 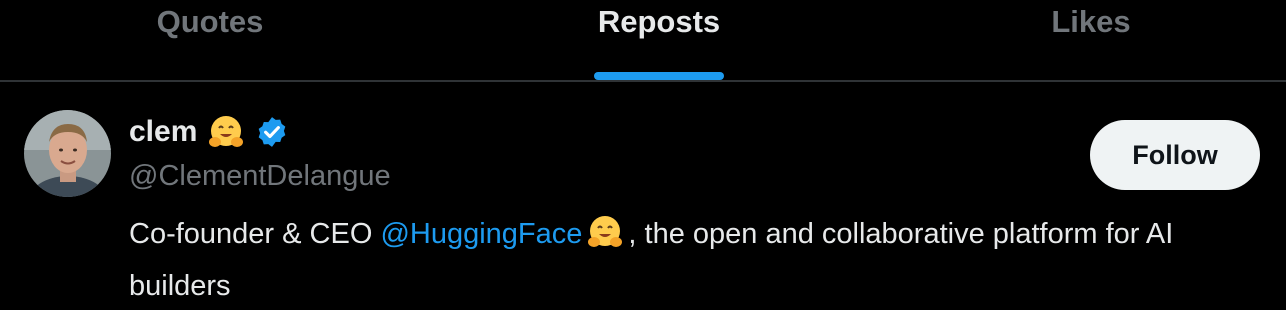 I want to click on bio-mention-link: @HuggingFace, so click(x=481, y=234).